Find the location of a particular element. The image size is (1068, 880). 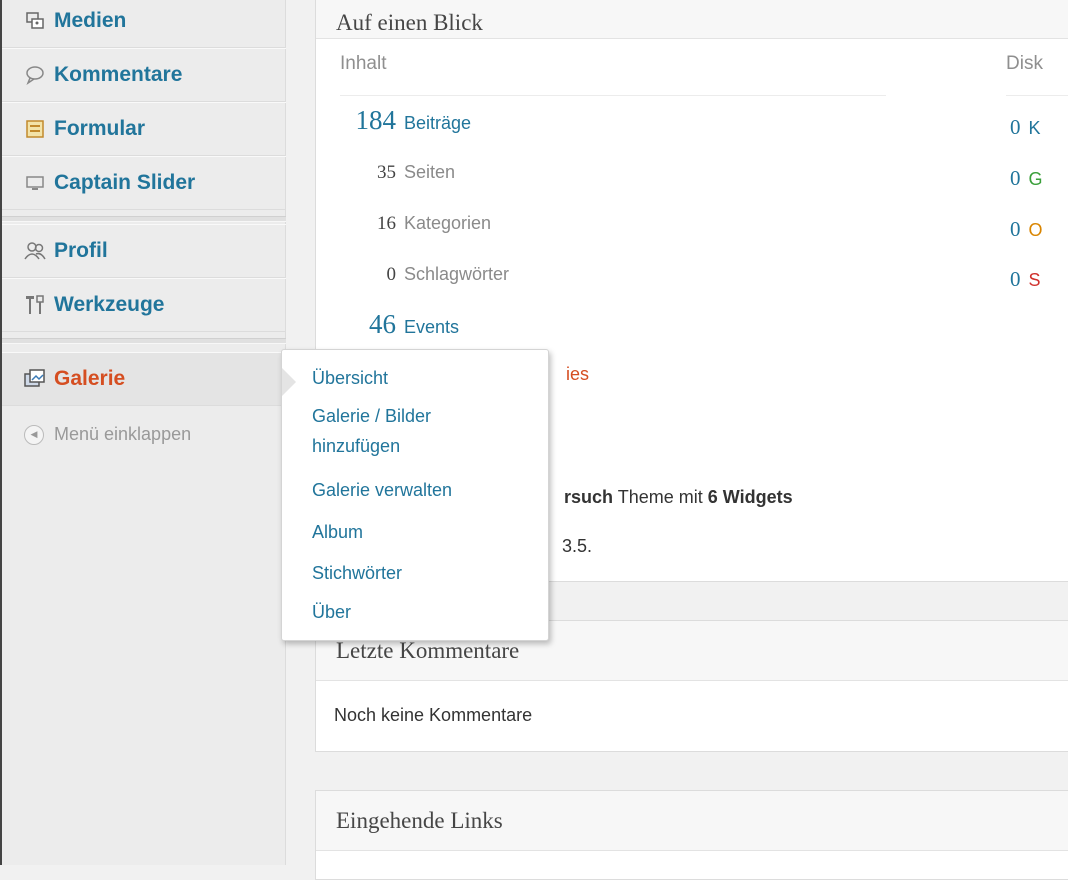

sidebar-item-captain-slider: Captain Slider is located at coordinates (144, 183).